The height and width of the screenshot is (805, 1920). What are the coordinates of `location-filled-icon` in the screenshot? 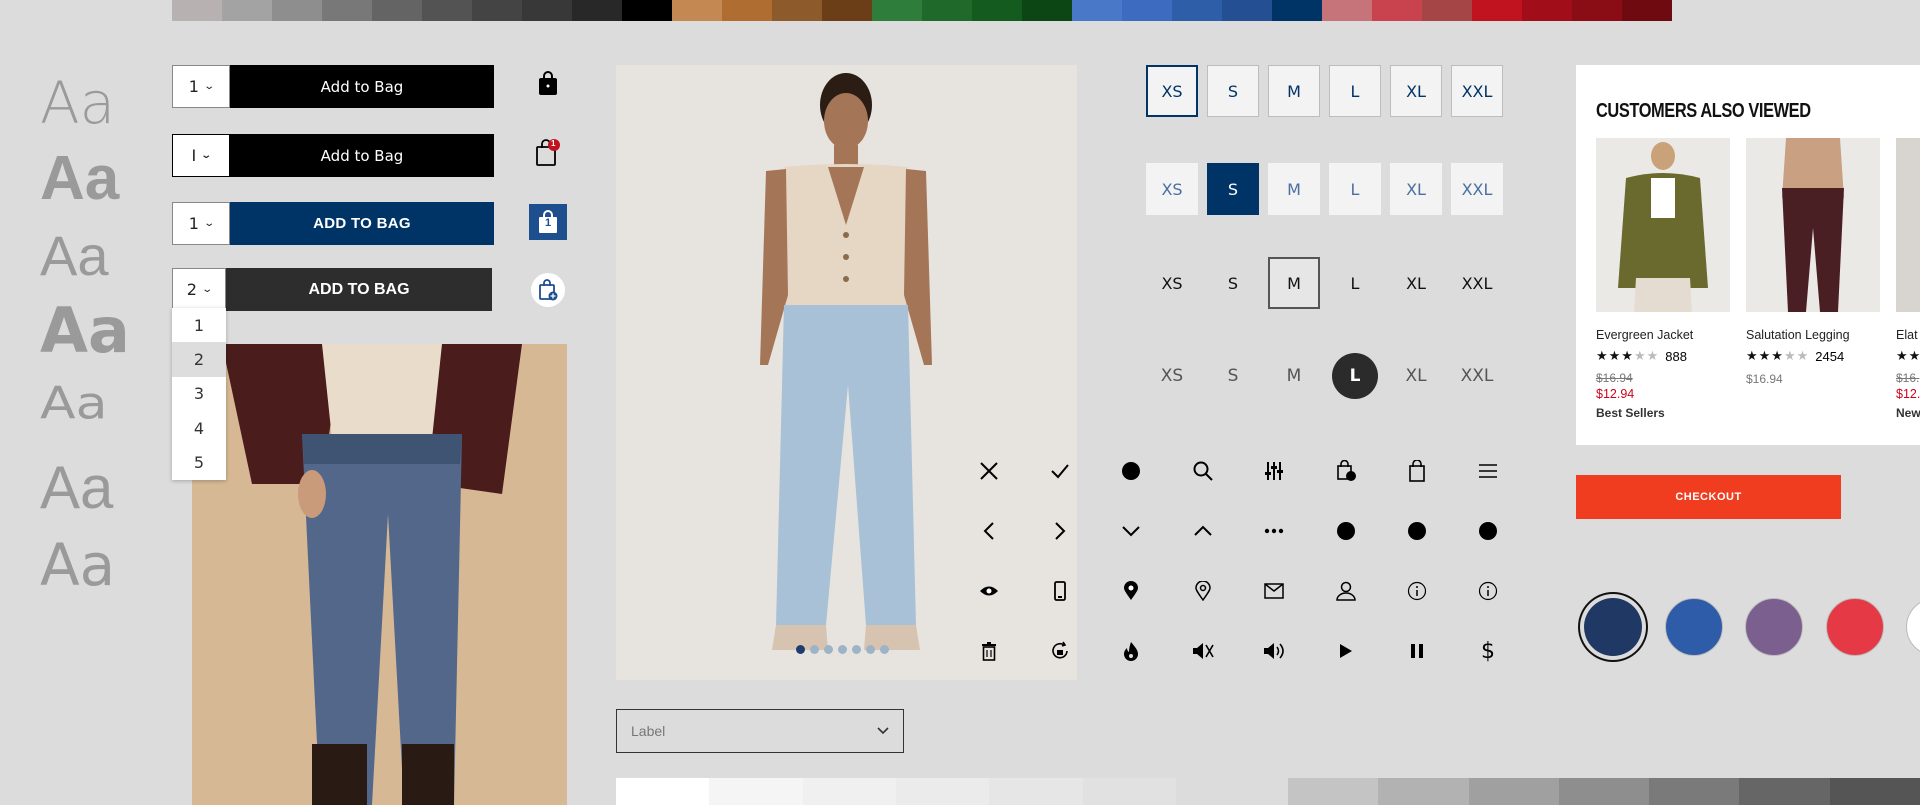 It's located at (1131, 591).